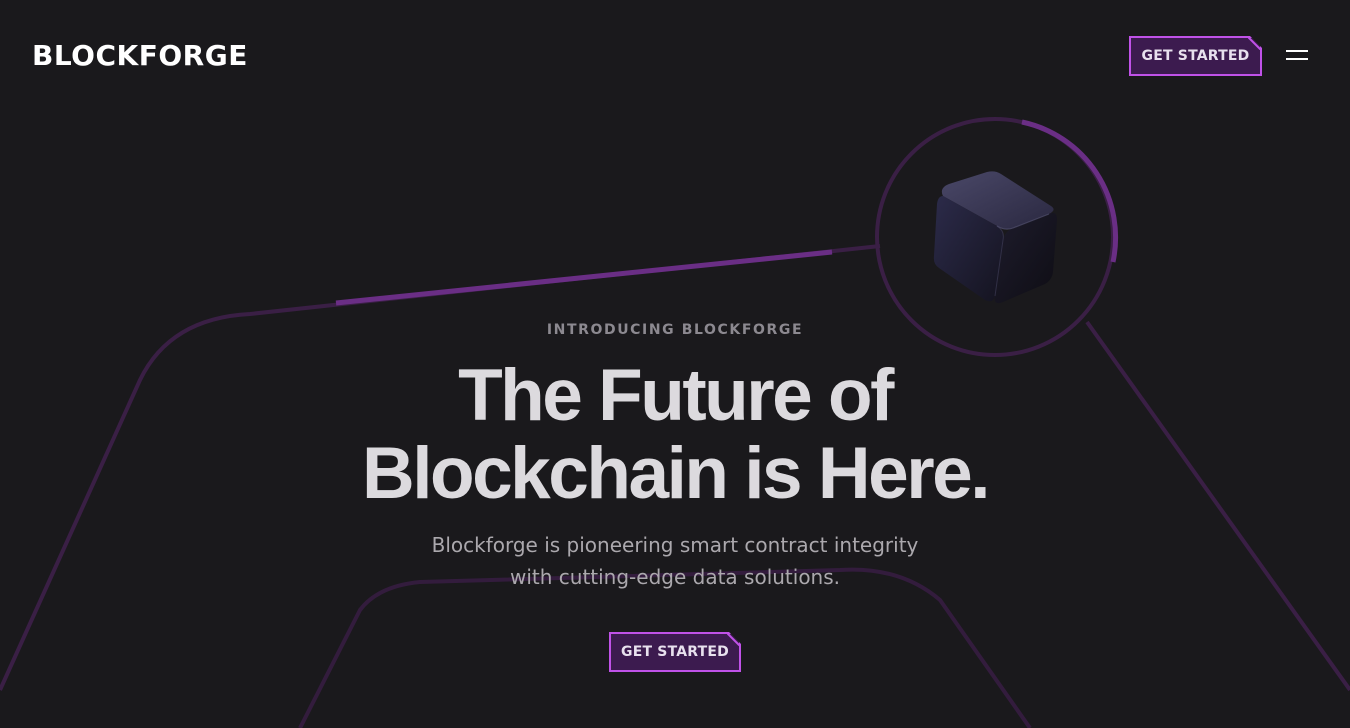 The width and height of the screenshot is (1350, 728). What do you see at coordinates (676, 473) in the screenshot?
I see `headline-line-2: Blockchain is Here.` at bounding box center [676, 473].